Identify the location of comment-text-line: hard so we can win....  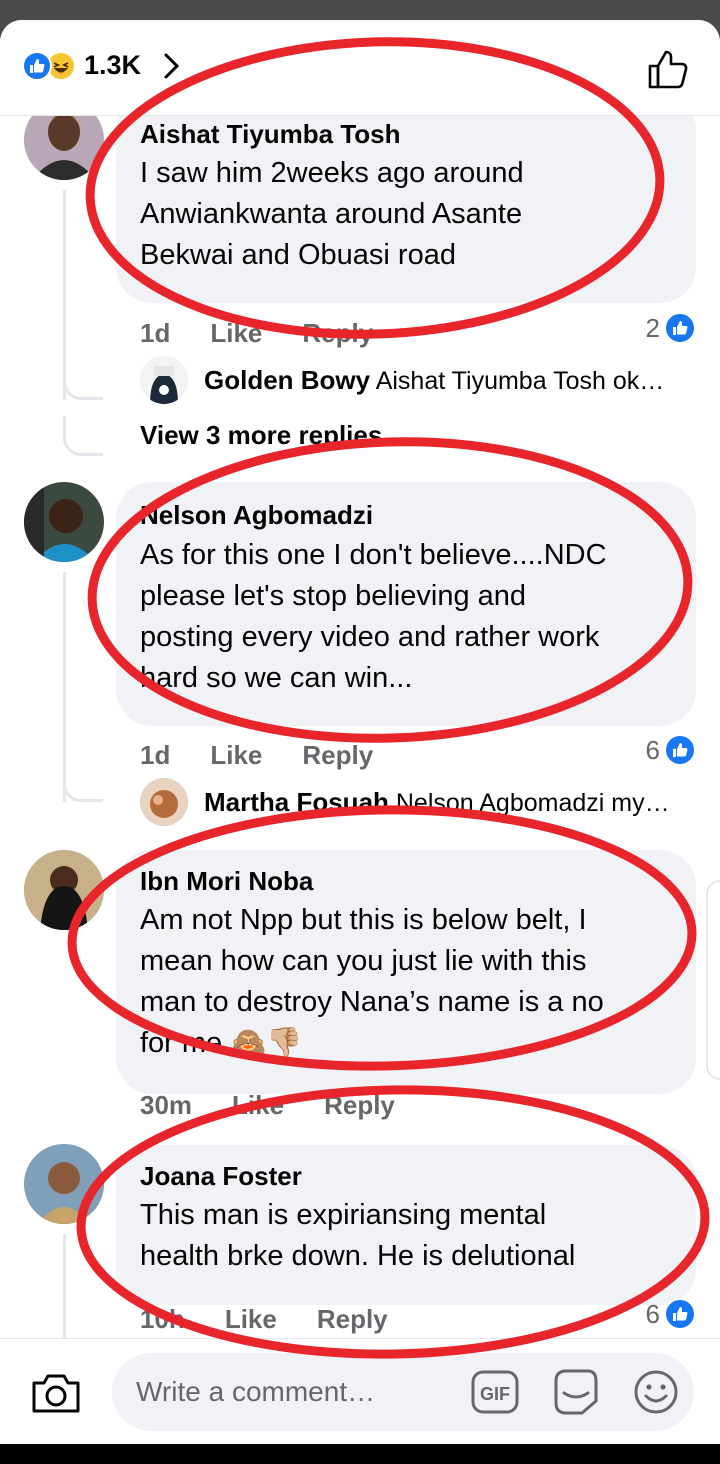
(276, 678).